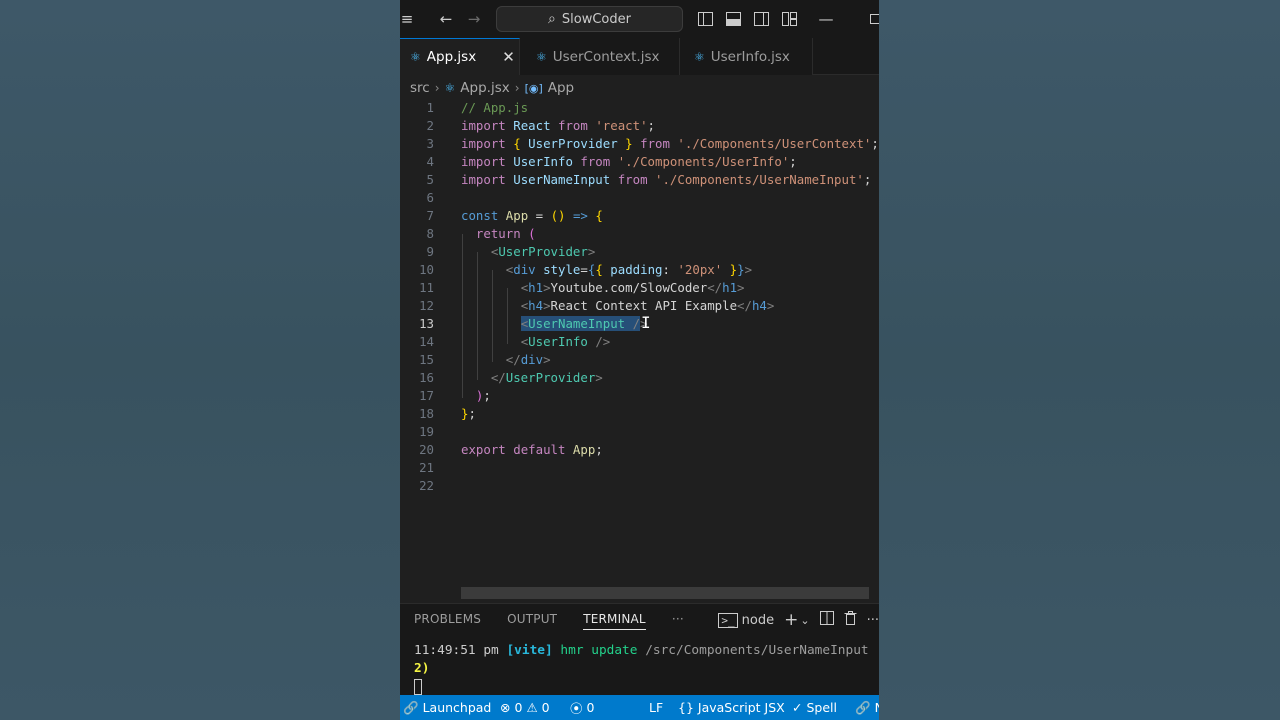  Describe the element at coordinates (789, 19) in the screenshot. I see `customize-layout-icon` at that location.